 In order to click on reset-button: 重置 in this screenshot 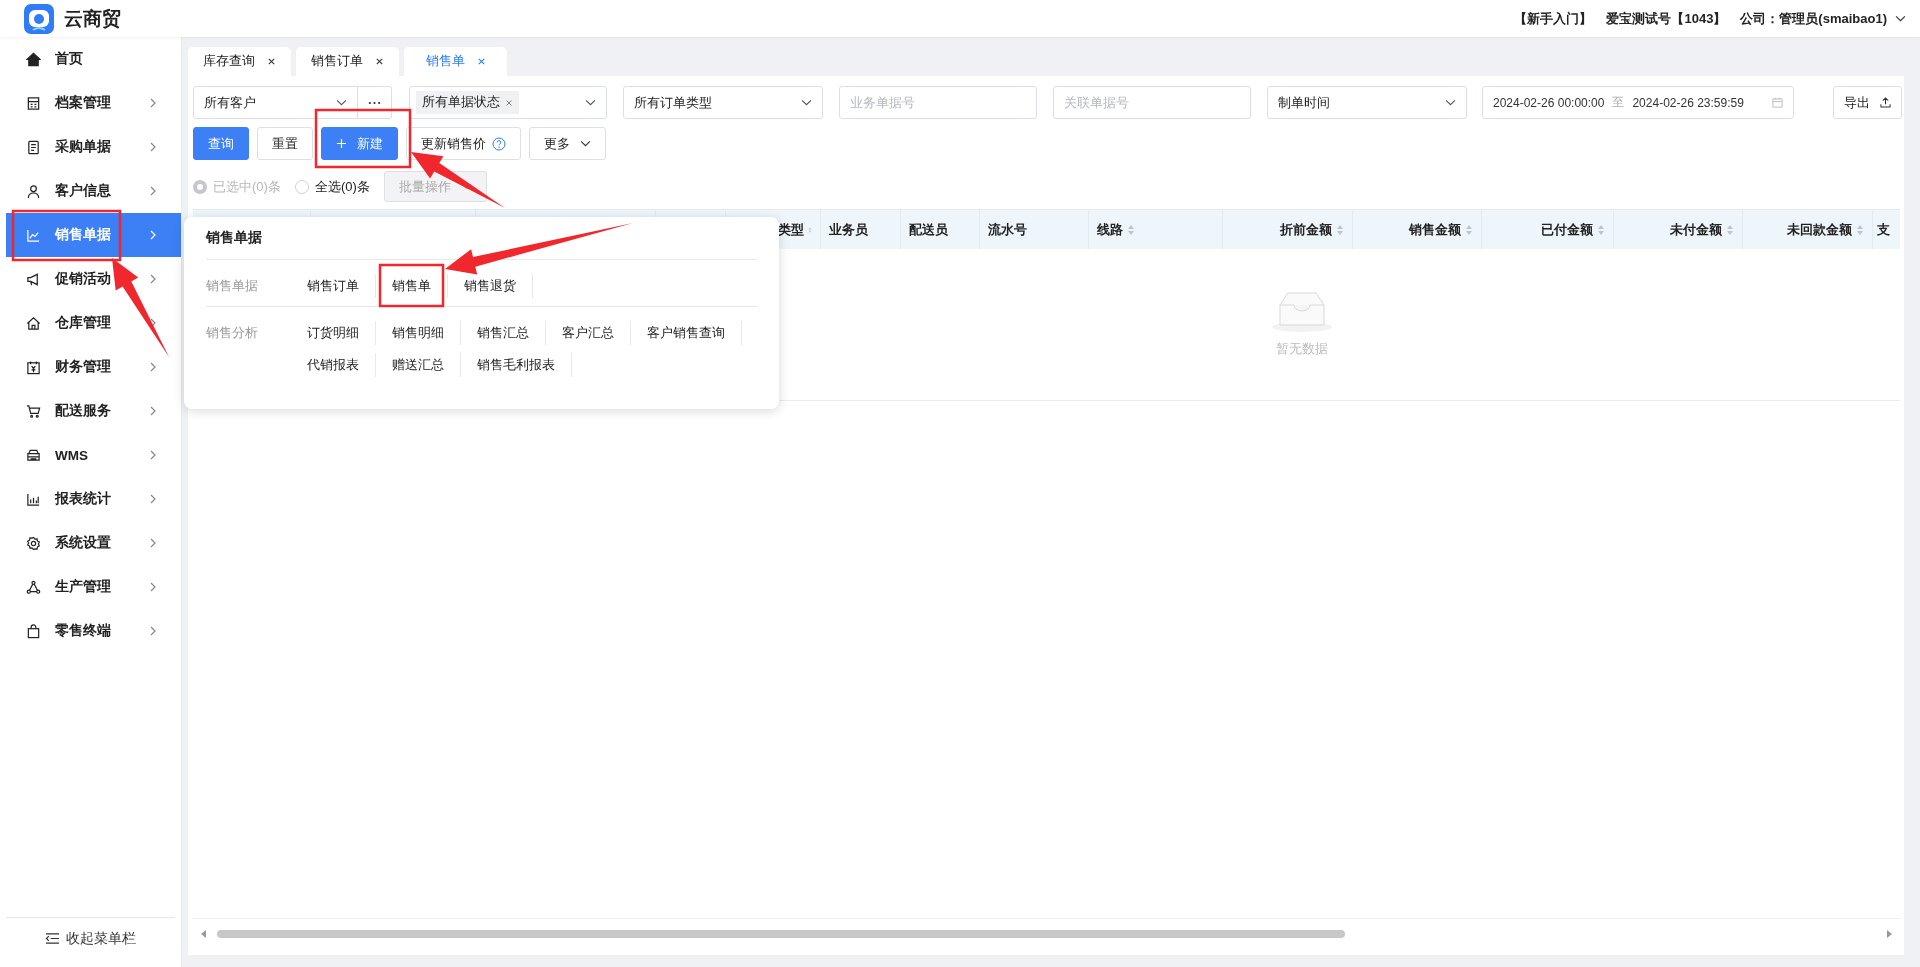, I will do `click(285, 143)`.